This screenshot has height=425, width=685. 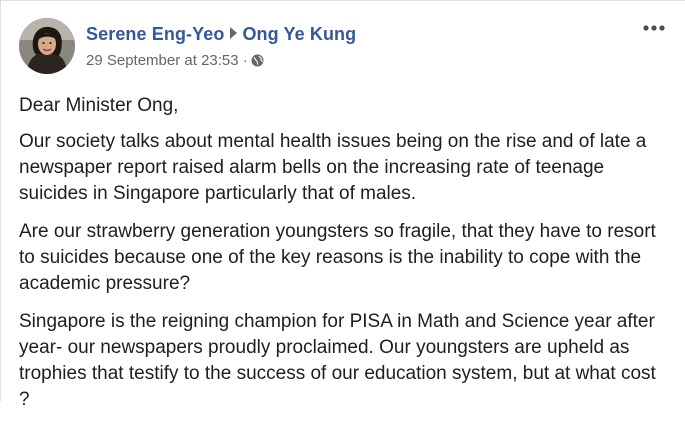 I want to click on author-name-link: Serene Eng-Yeo, so click(x=155, y=34).